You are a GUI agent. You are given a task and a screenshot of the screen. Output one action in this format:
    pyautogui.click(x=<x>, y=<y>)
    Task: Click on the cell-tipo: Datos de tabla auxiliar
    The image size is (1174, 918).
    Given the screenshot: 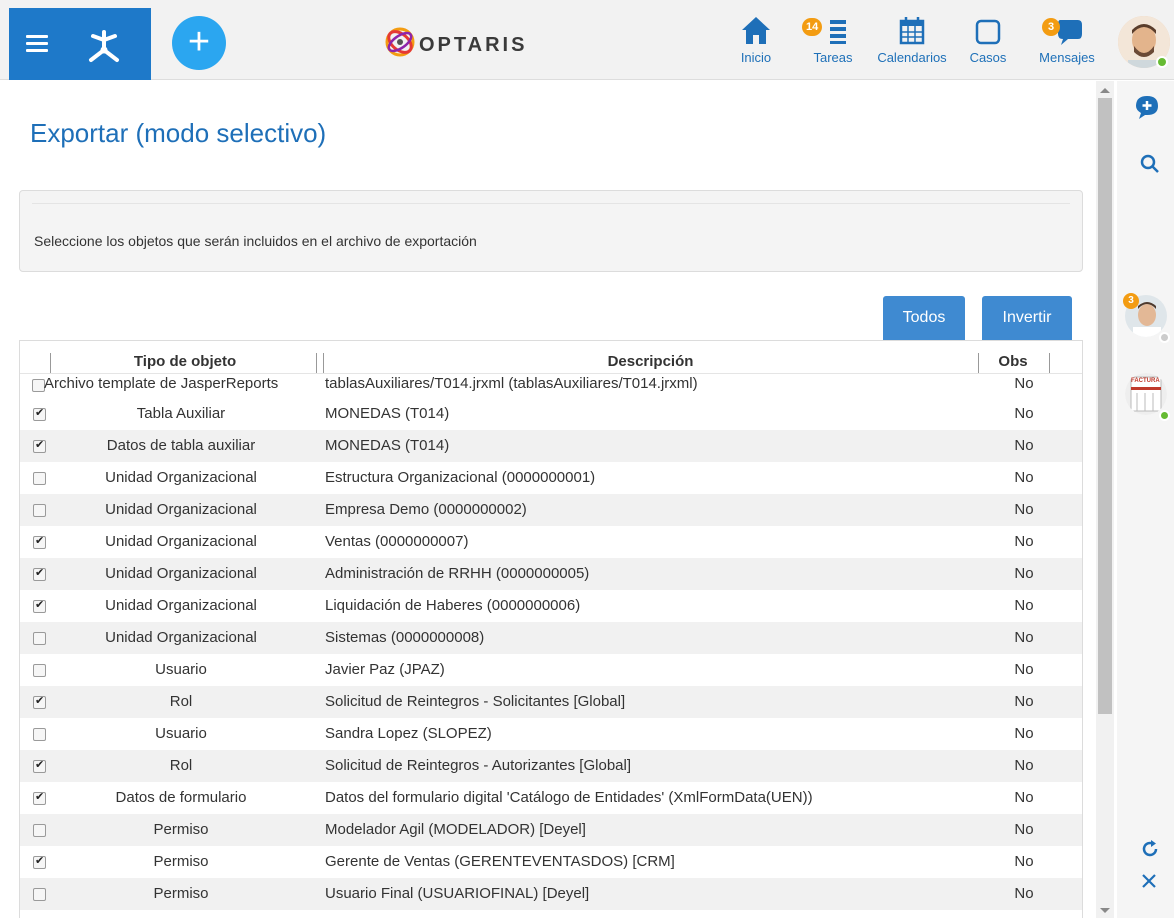 What is the action you would take?
    pyautogui.click(x=181, y=445)
    